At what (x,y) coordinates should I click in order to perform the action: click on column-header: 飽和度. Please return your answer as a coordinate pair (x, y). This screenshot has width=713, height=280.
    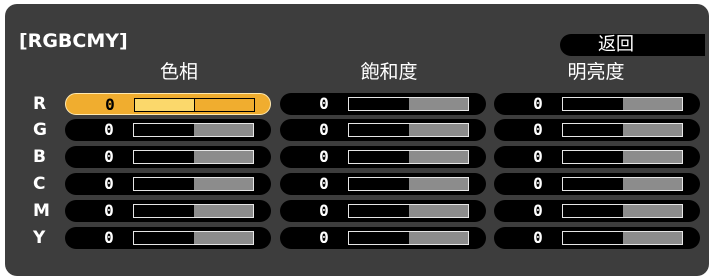
    Looking at the image, I should click on (389, 72).